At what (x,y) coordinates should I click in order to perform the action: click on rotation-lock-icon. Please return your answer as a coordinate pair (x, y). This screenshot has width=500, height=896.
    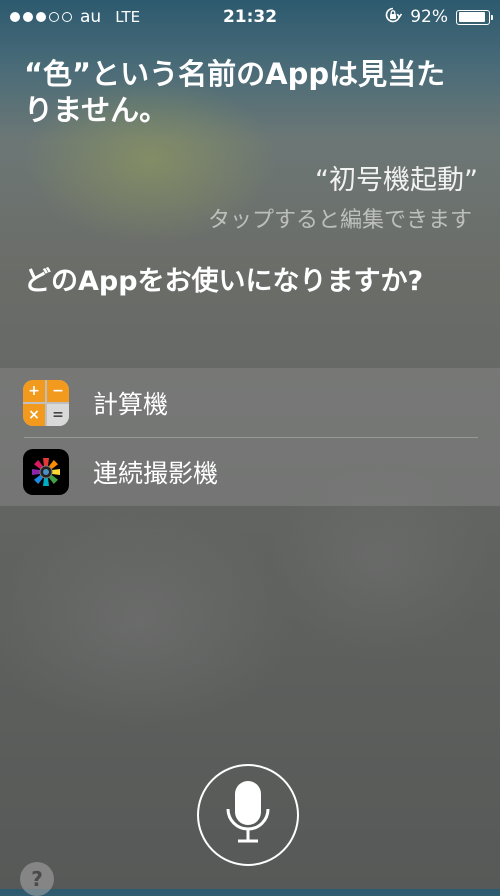
    Looking at the image, I should click on (393, 17).